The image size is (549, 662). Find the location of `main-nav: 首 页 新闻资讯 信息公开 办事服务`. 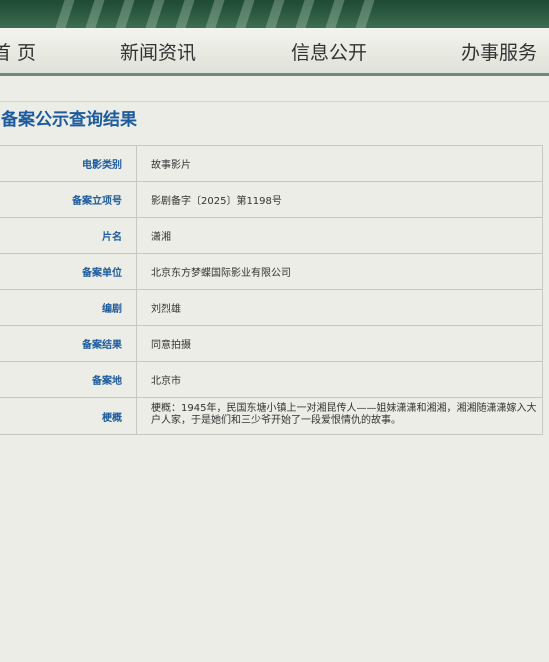

main-nav: 首 页 新闻资讯 信息公开 办事服务 is located at coordinates (274, 50).